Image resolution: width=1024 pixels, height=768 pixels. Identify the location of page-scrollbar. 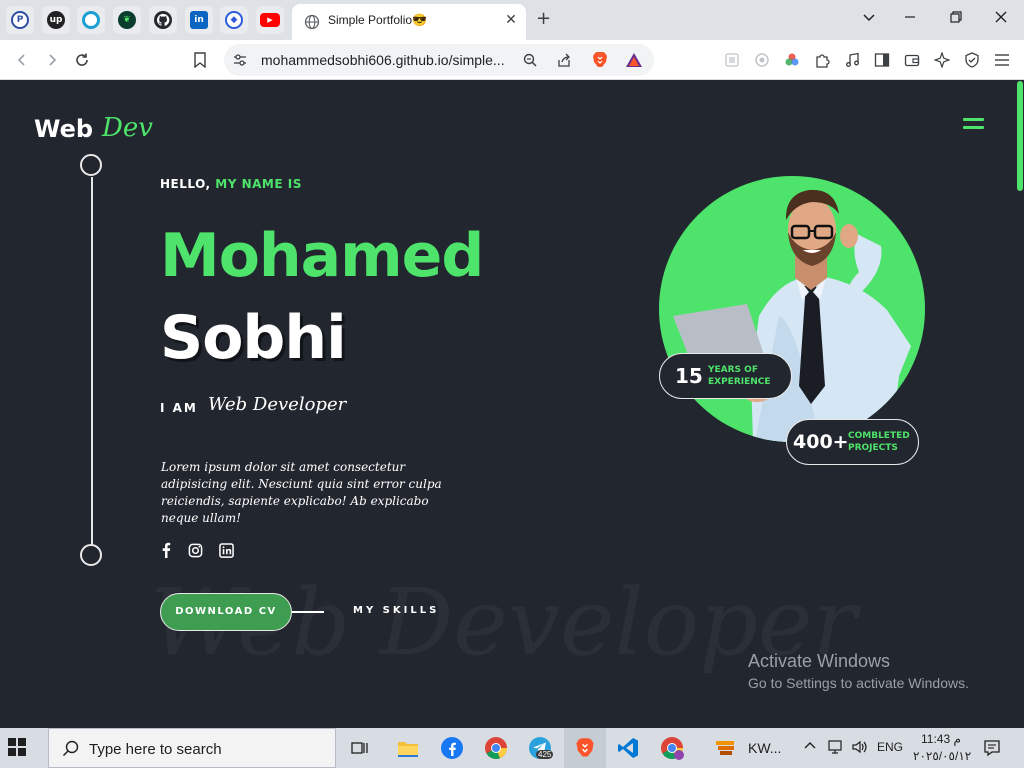
(1020, 136).